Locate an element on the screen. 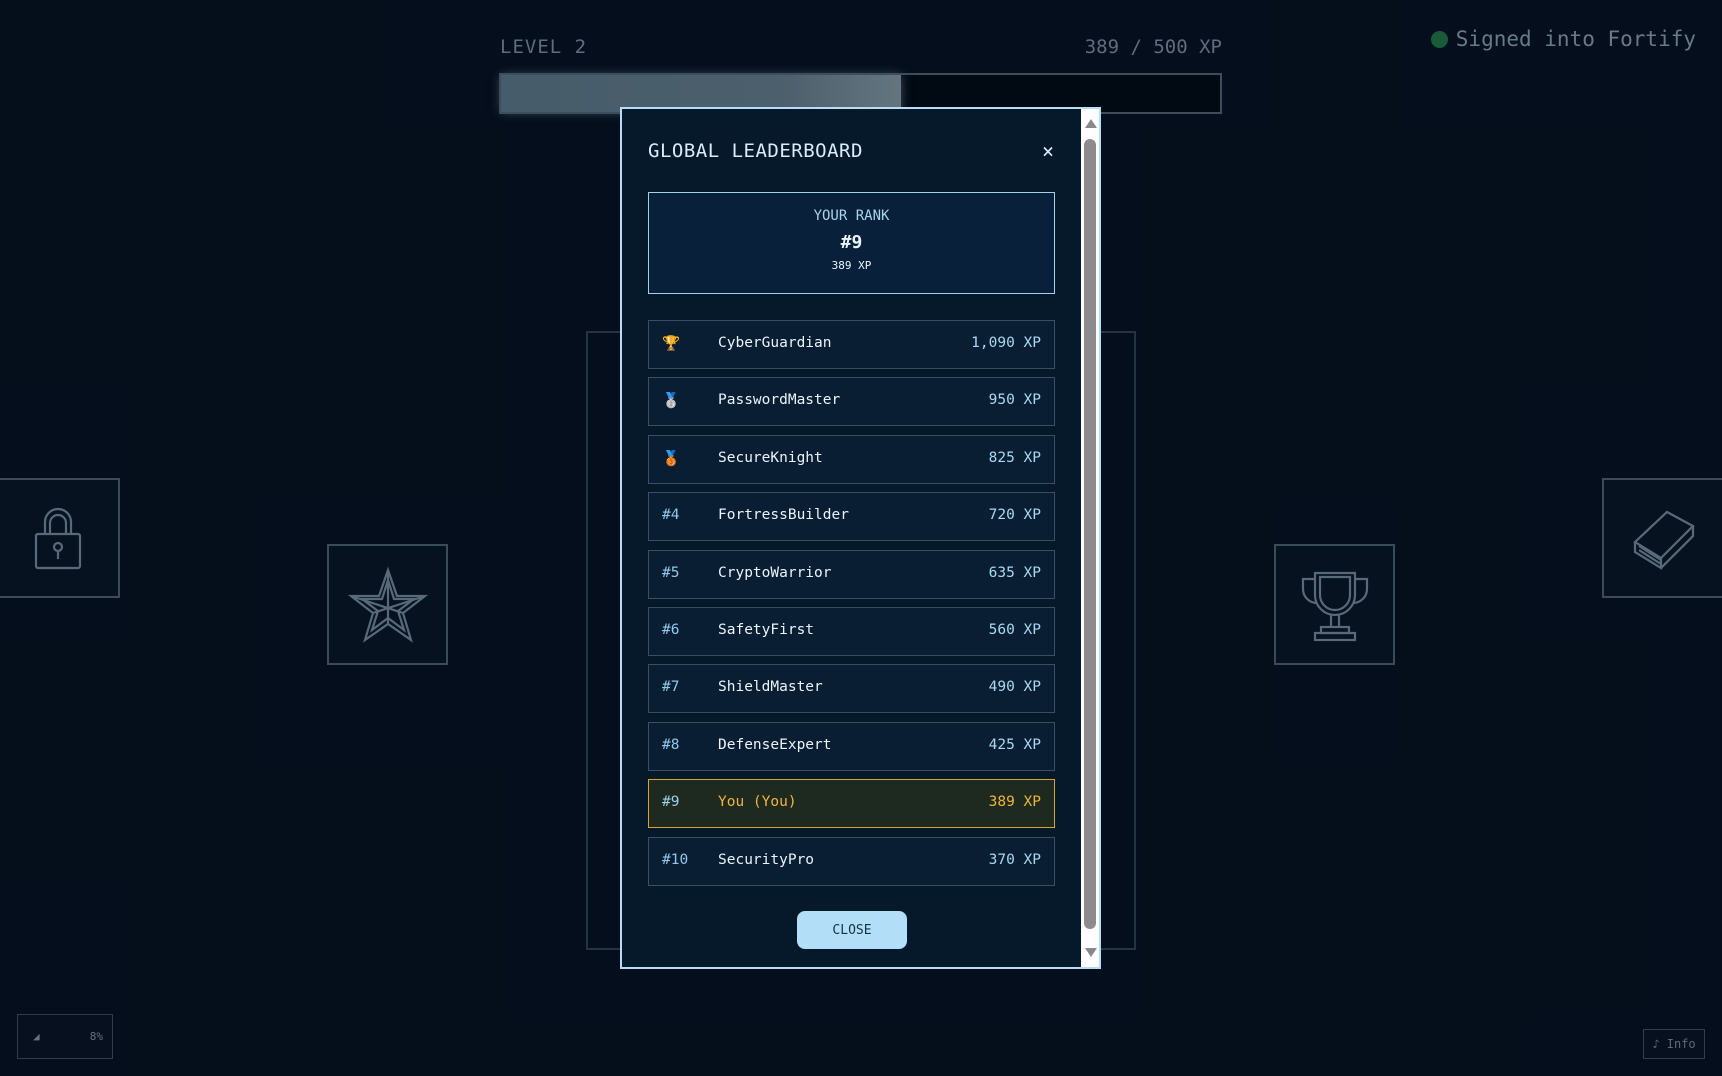 This screenshot has width=1722, height=1076. leaderboard-row: 🥈 PasswordMaster 950 XP is located at coordinates (851, 402).